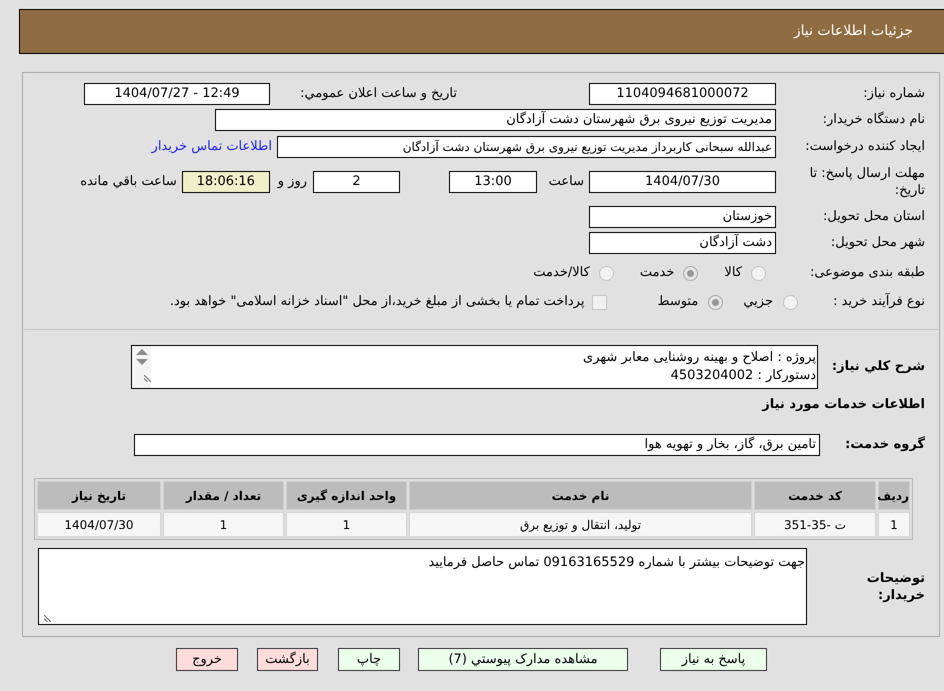 This screenshot has height=691, width=944. Describe the element at coordinates (733, 273) in the screenshot. I see `radio-label: کالا` at that location.